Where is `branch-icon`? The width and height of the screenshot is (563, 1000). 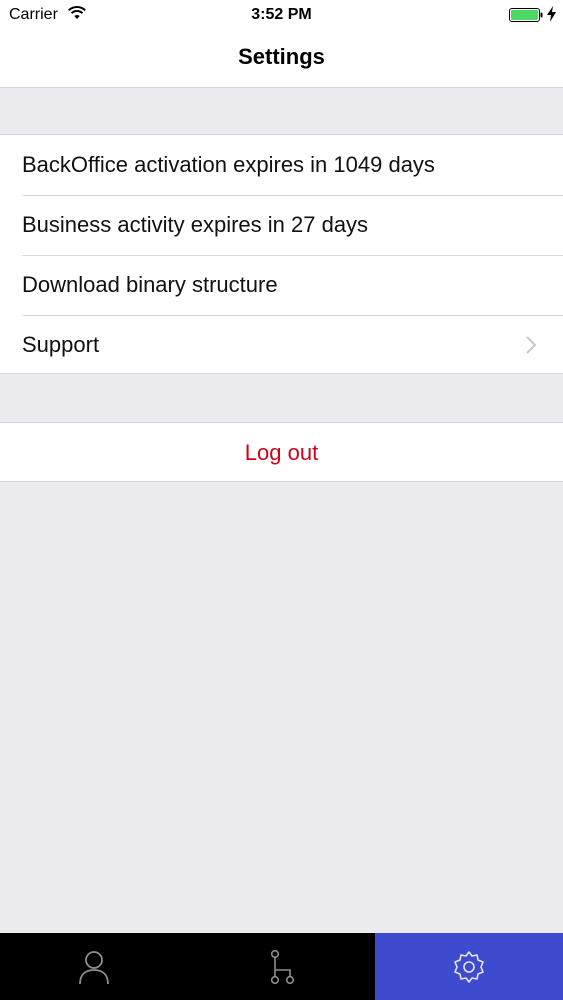 branch-icon is located at coordinates (282, 966).